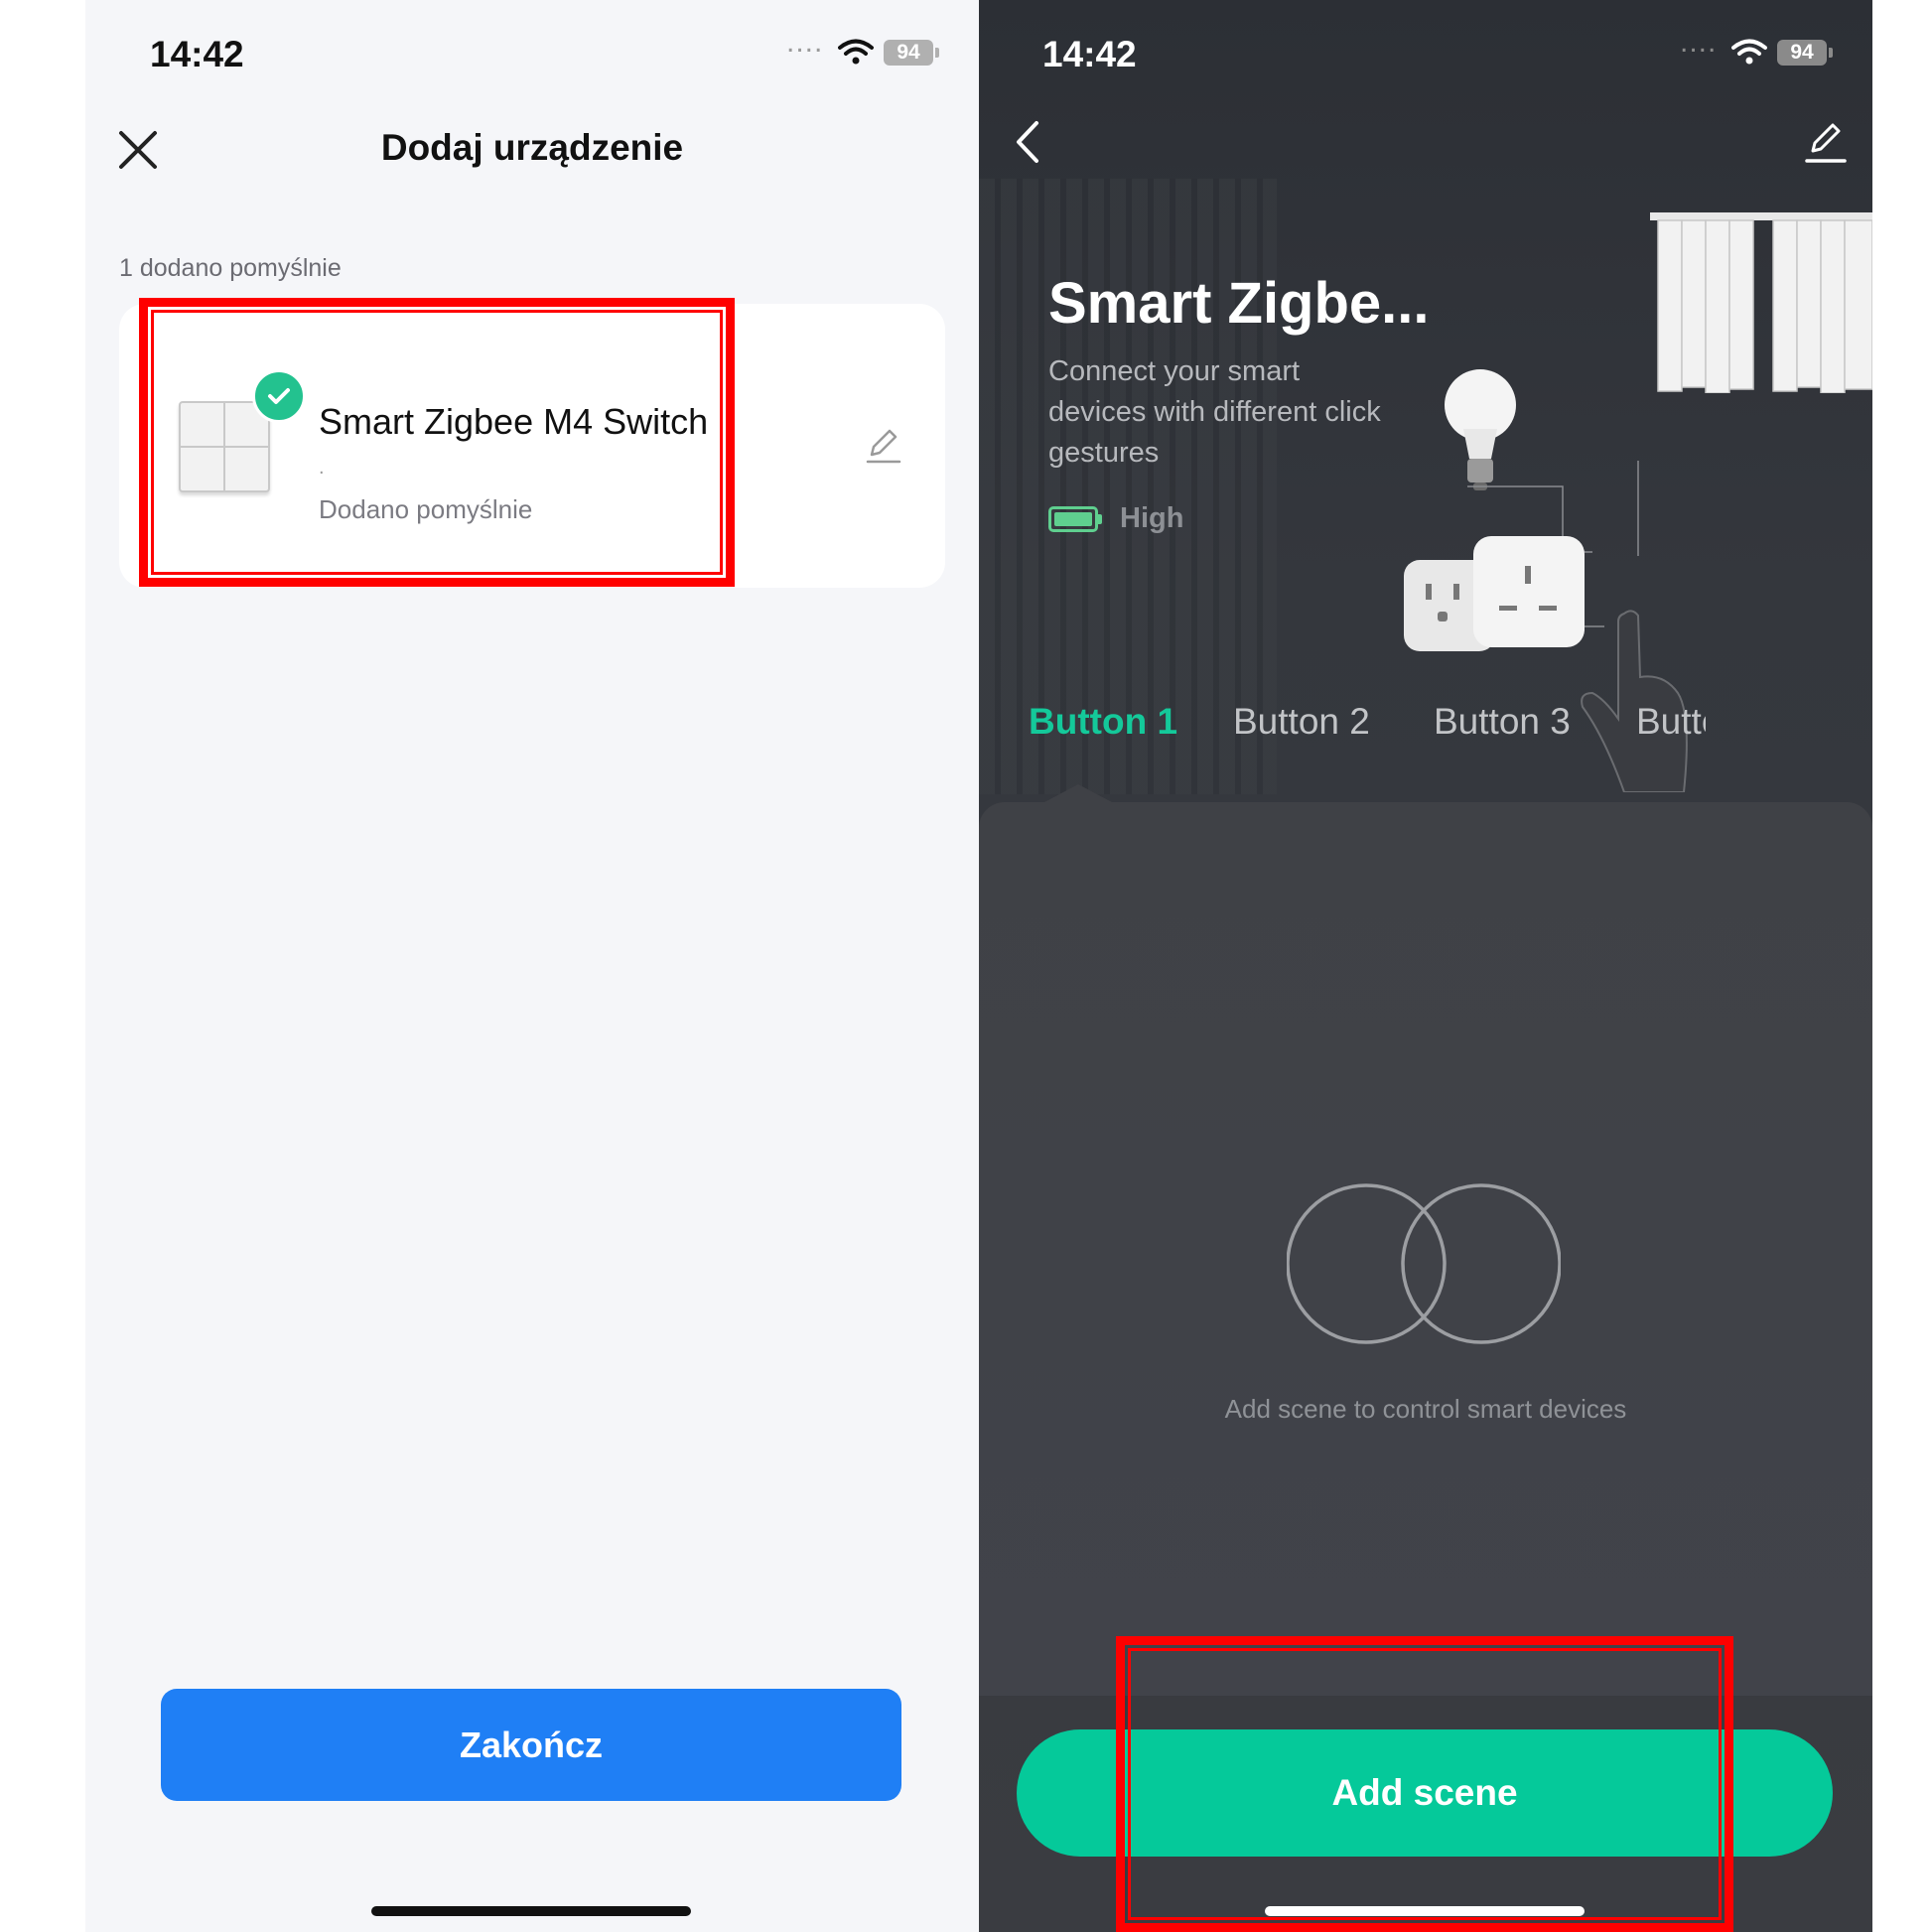 This screenshot has height=1932, width=1932. I want to click on tab-button-4: Button 4, so click(1671, 722).